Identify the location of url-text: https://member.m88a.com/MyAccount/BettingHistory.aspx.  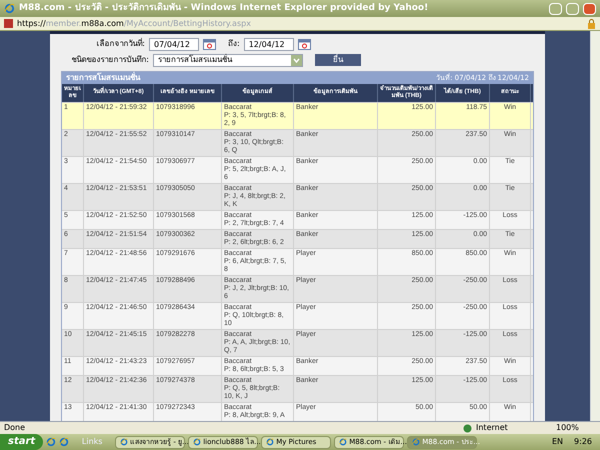
(134, 24).